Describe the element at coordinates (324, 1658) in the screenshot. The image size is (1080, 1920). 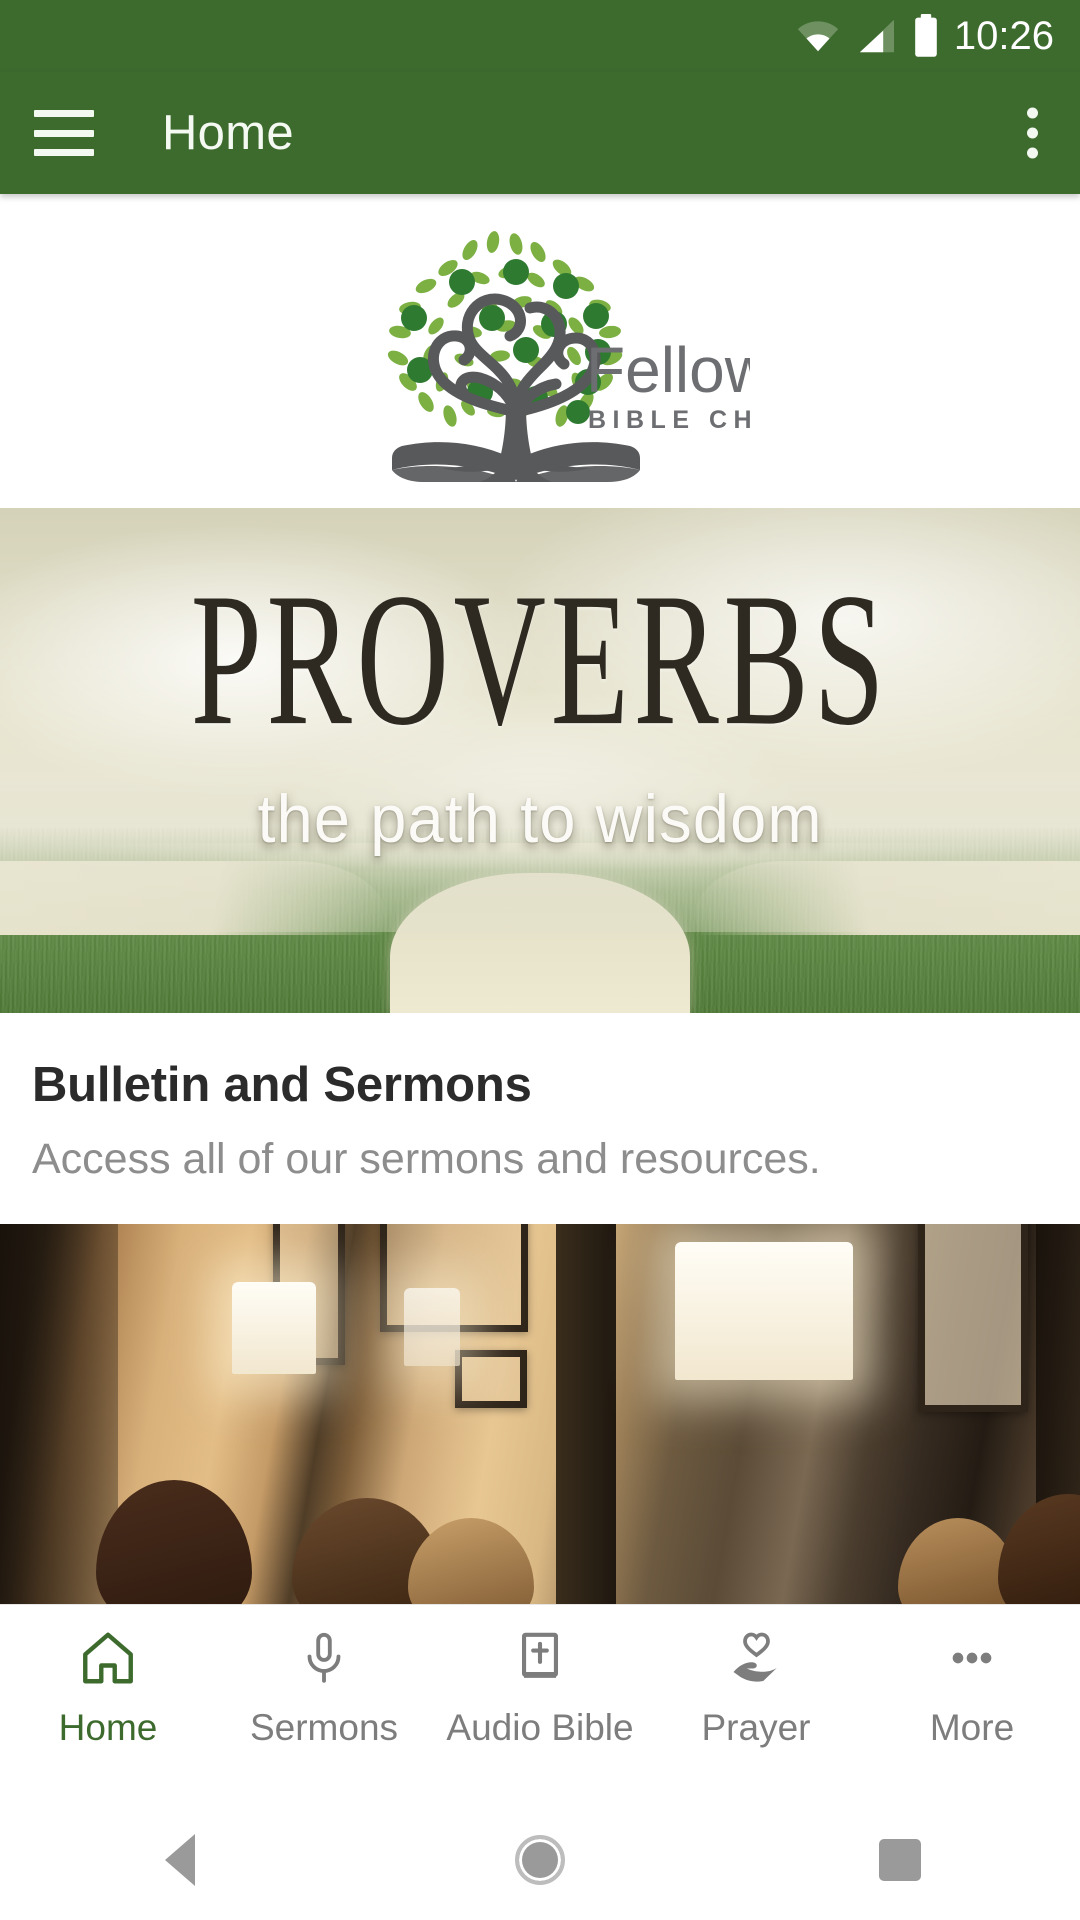
I see `microphone-icon` at that location.